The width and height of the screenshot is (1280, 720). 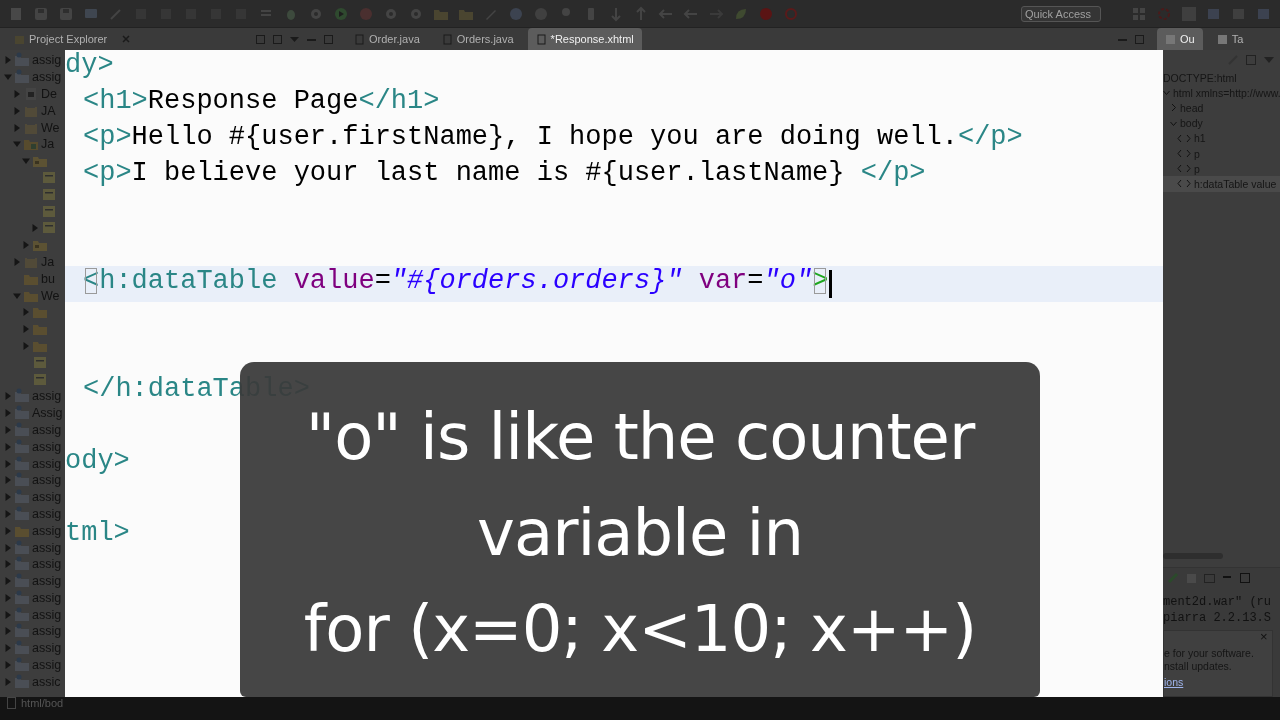 I want to click on code-line: tml>, so click(x=97, y=534).